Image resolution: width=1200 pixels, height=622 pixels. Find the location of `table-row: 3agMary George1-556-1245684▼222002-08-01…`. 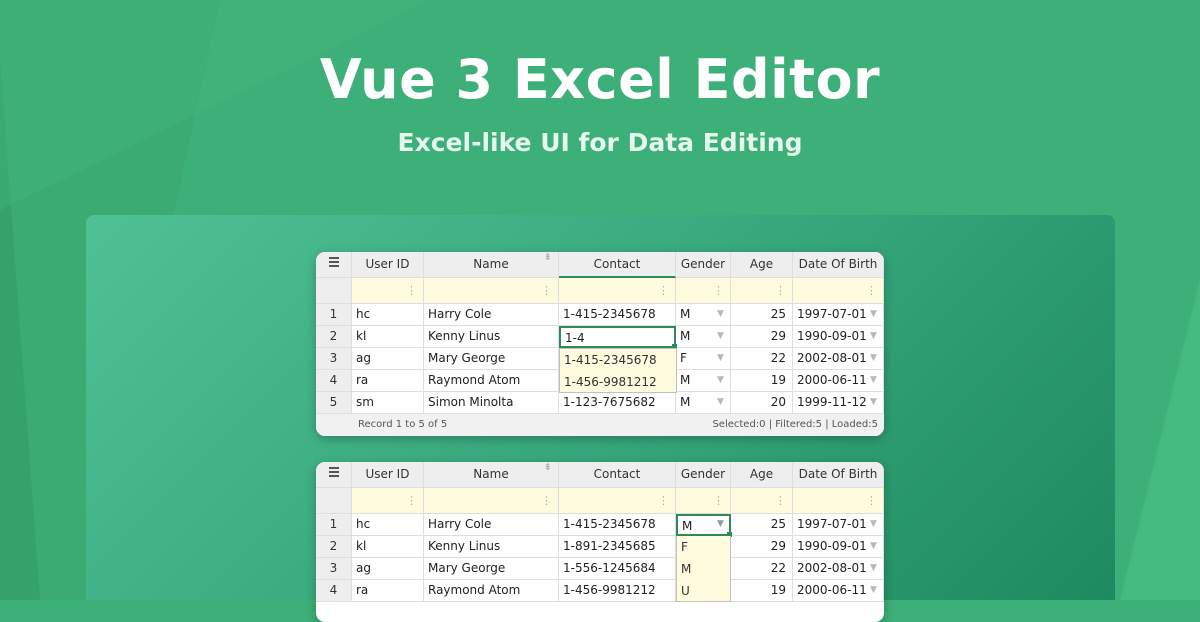

table-row: 3agMary George1-556-1245684▼222002-08-01… is located at coordinates (600, 569).